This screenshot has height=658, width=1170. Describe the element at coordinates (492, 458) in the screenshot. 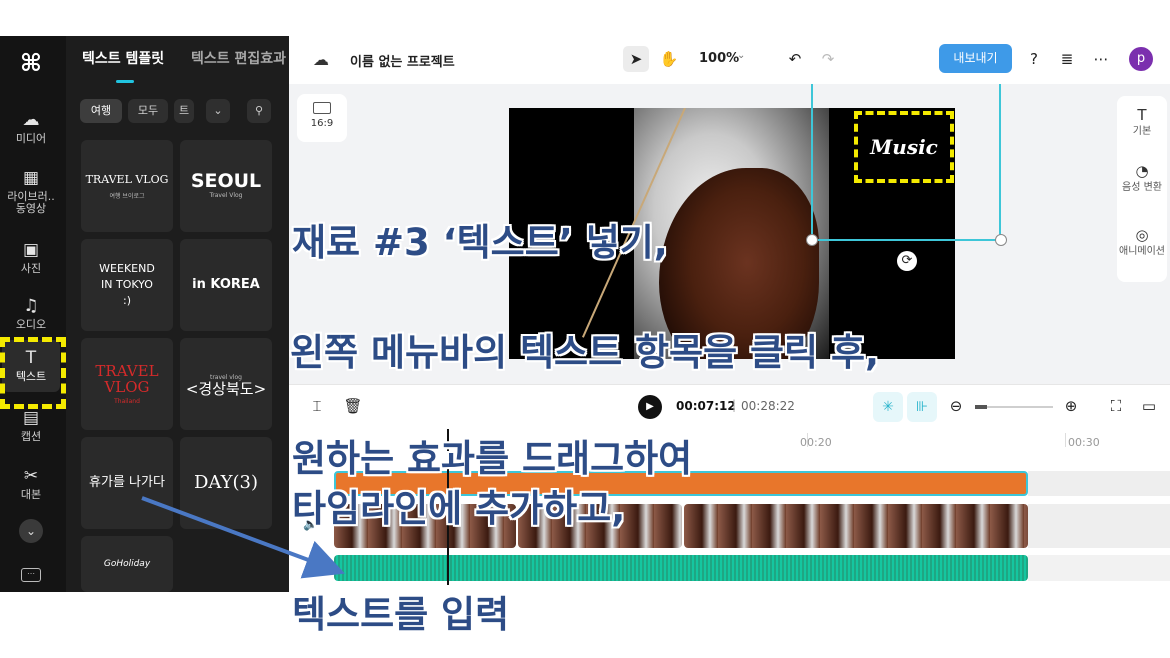

I see `instruction-line-2: 원하는 효과를 드래그하여` at that location.